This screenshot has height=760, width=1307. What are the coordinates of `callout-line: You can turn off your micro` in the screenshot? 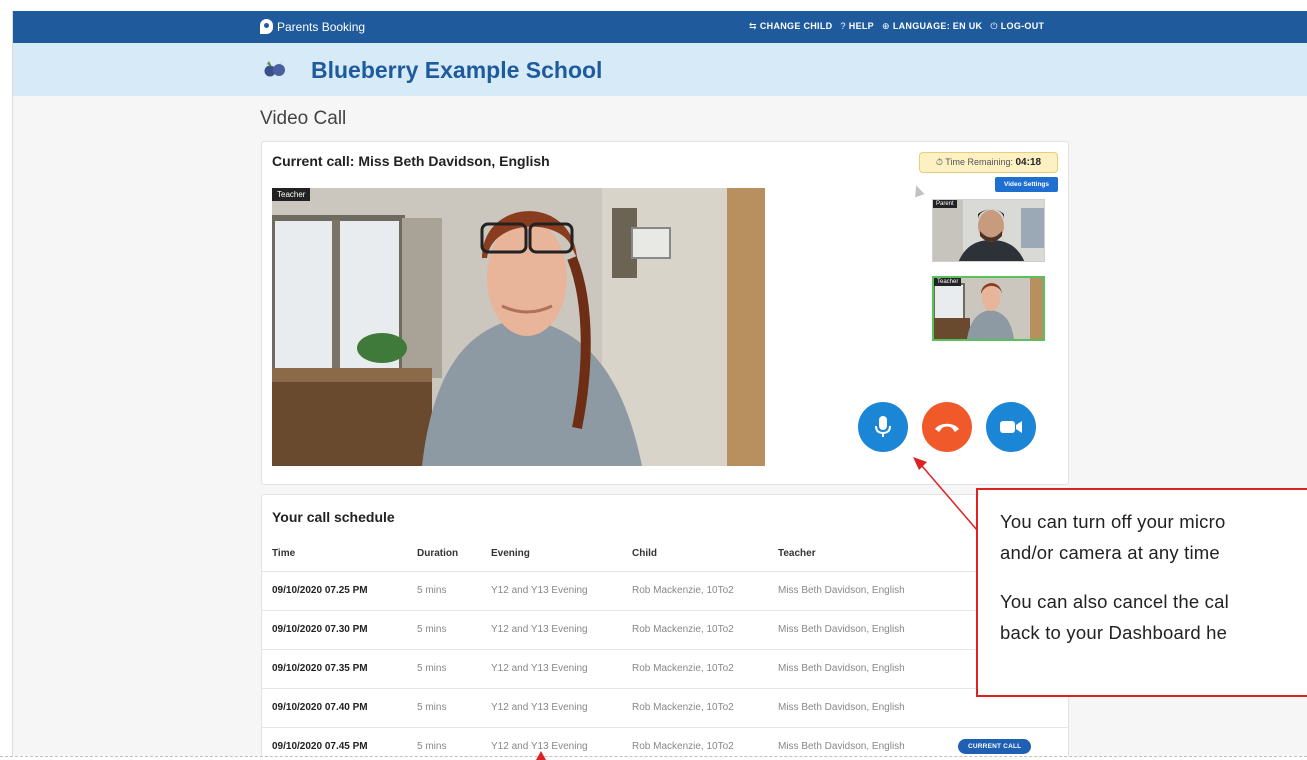 It's located at (1113, 521).